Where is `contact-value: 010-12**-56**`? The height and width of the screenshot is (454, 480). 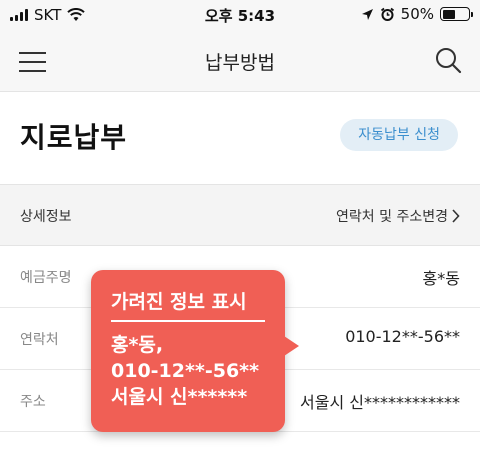
contact-value: 010-12**-56** is located at coordinates (402, 336).